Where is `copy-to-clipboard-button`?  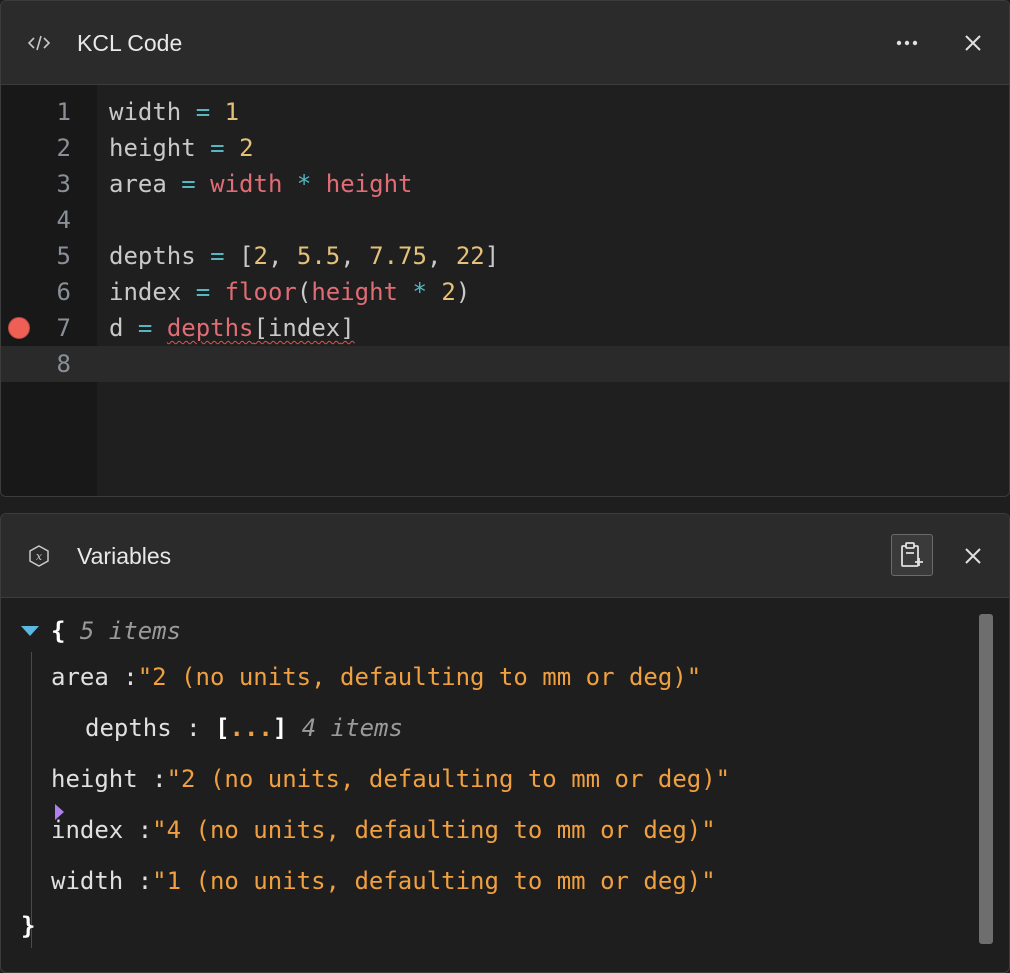
copy-to-clipboard-button is located at coordinates (912, 555).